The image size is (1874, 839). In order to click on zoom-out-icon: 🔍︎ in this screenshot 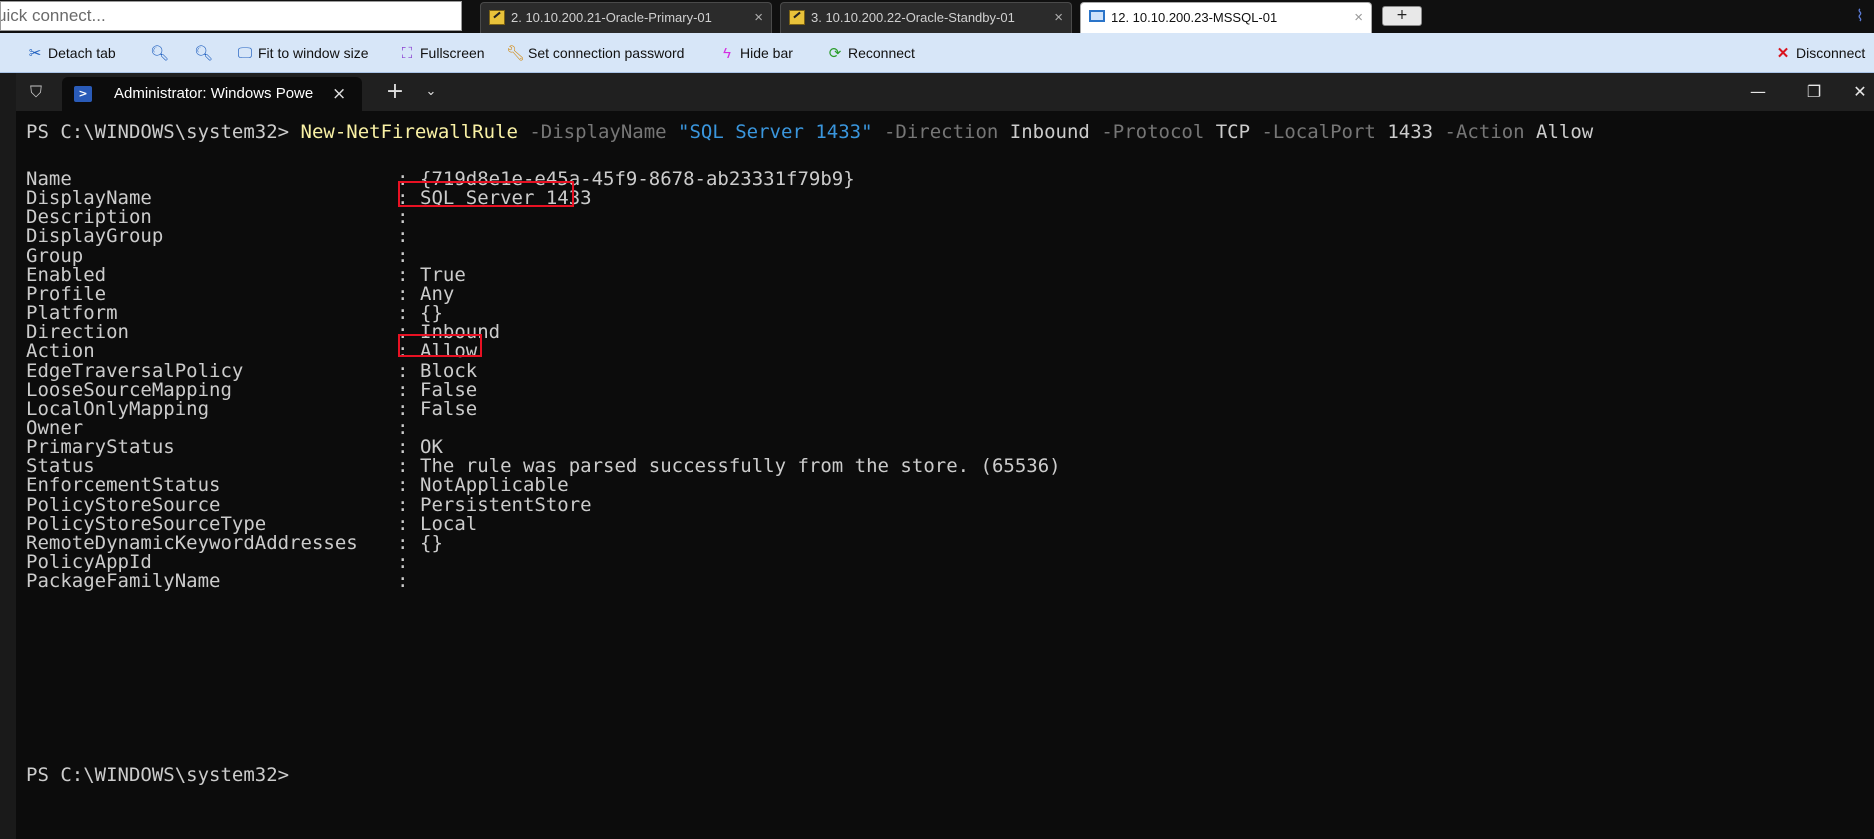, I will do `click(204, 53)`.